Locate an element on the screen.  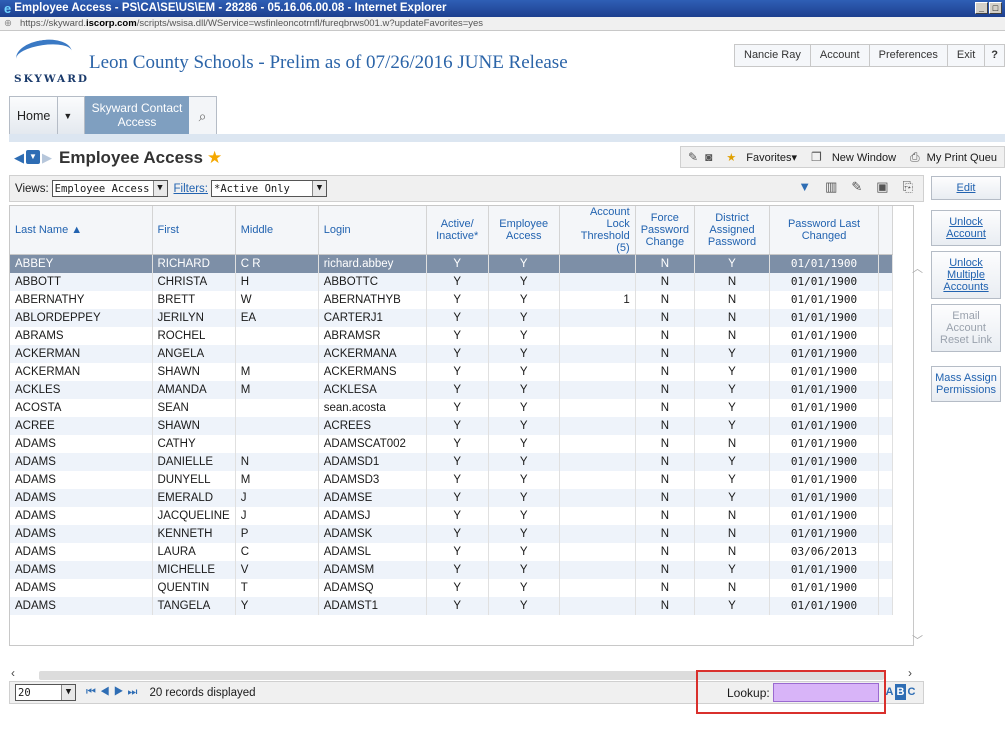
unlock-multiple-button: Unlock Multiple Accounts is located at coordinates (966, 275).